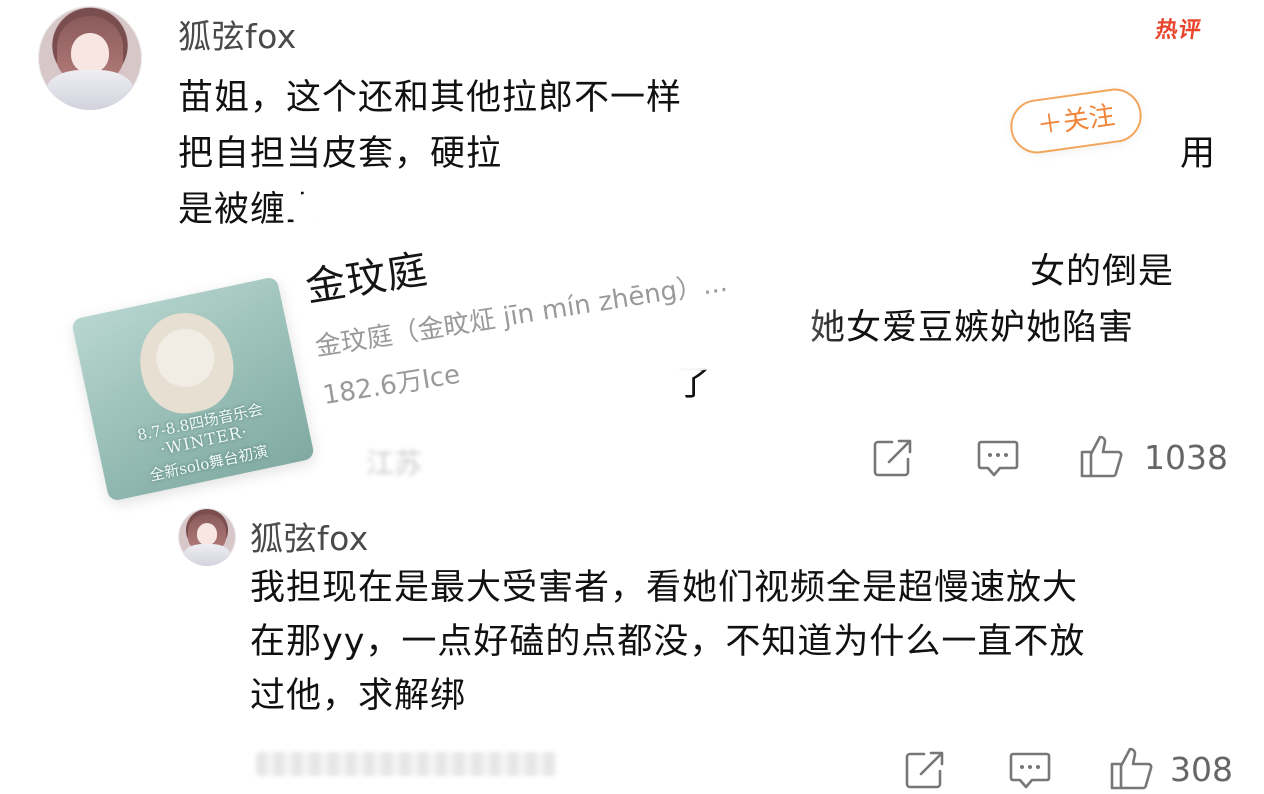 The width and height of the screenshot is (1264, 794). I want to click on hot-comment-badge: 热评, so click(1178, 30).